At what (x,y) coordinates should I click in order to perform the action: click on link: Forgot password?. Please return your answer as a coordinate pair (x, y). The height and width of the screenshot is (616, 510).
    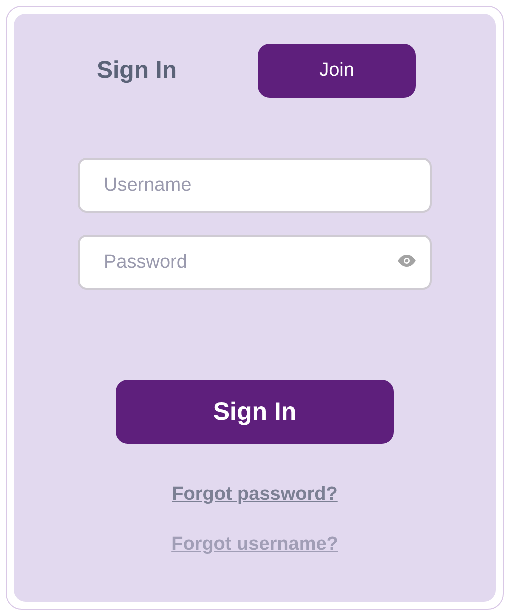
    Looking at the image, I should click on (255, 495).